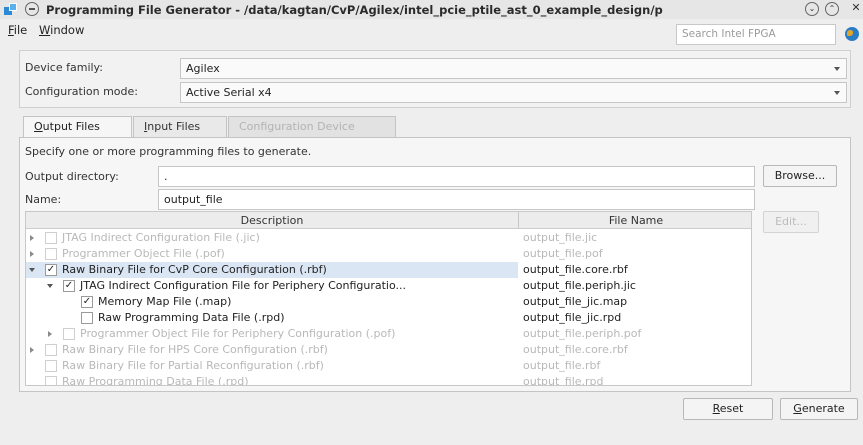 This screenshot has width=863, height=445. I want to click on row-file-name: output_file.rpd, so click(563, 380).